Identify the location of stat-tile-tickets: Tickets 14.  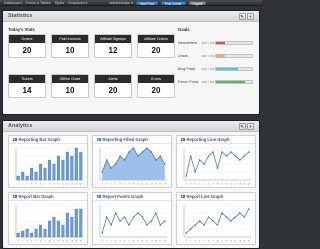
(27, 86).